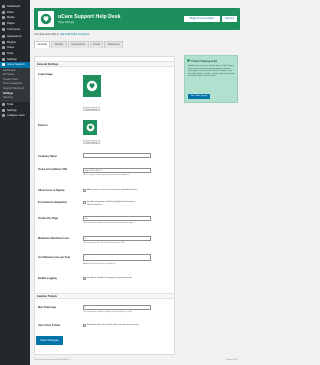 The image size is (320, 365). What do you see at coordinates (11, 24) in the screenshot?
I see `sidebar-item-label: Pages` at bounding box center [11, 24].